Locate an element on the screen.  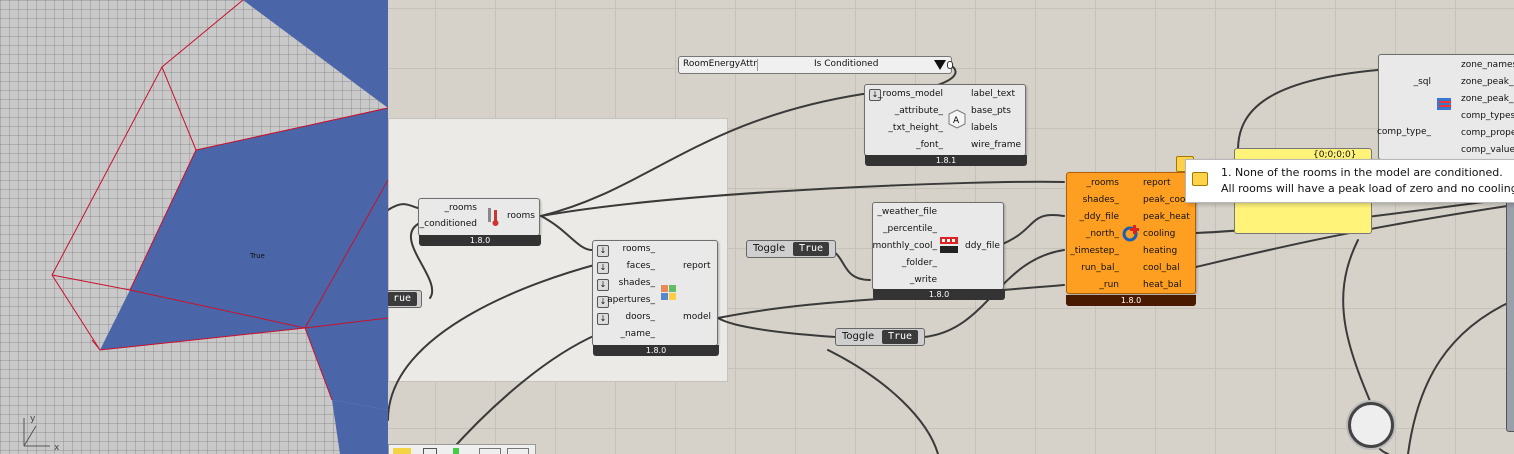
toggle-left-partial: rue is located at coordinates (405, 299).